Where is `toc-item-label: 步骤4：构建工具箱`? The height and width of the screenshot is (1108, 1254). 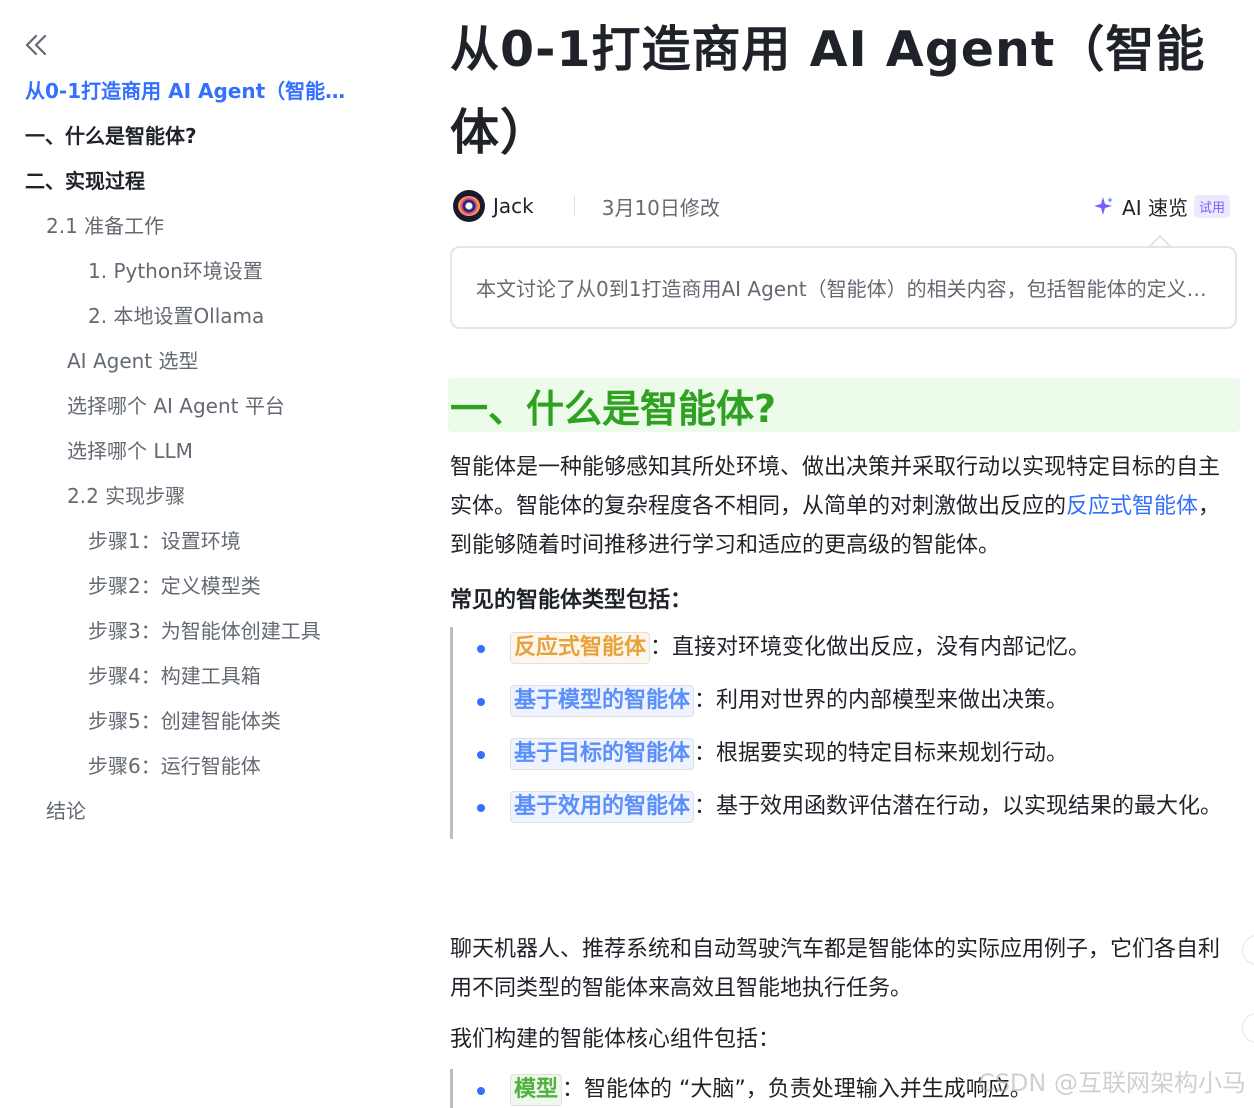 toc-item-label: 步骤4：构建工具箱 is located at coordinates (174, 676).